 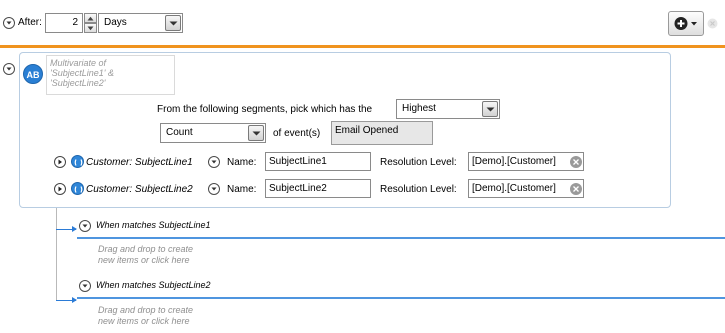 What do you see at coordinates (153, 225) in the screenshot?
I see `branch-title: When matches SubjectLine1` at bounding box center [153, 225].